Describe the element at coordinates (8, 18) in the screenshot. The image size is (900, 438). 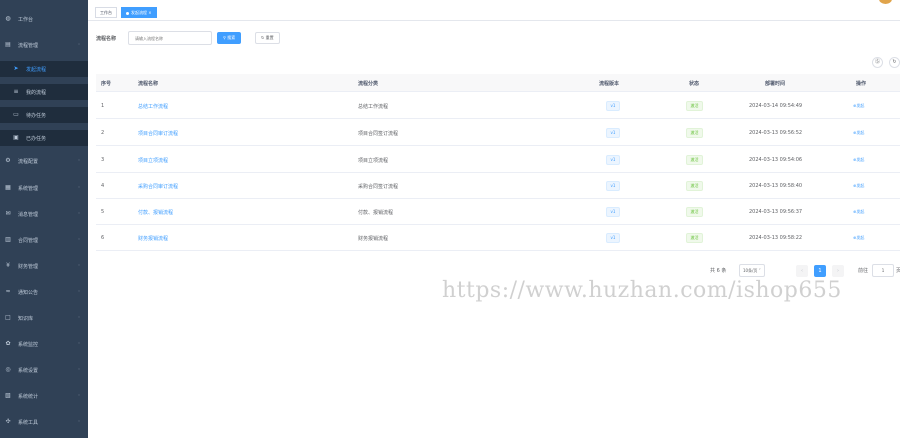
I see `dashboard-icon: ◍` at that location.